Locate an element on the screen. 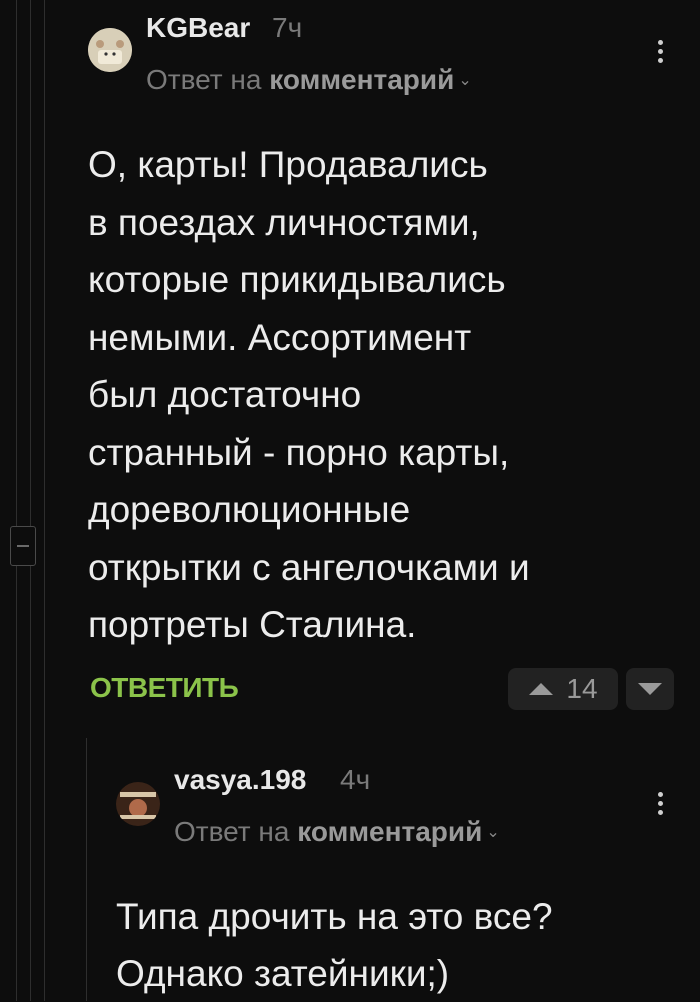  reply-button: ОТВЕТИТЬ is located at coordinates (164, 688).